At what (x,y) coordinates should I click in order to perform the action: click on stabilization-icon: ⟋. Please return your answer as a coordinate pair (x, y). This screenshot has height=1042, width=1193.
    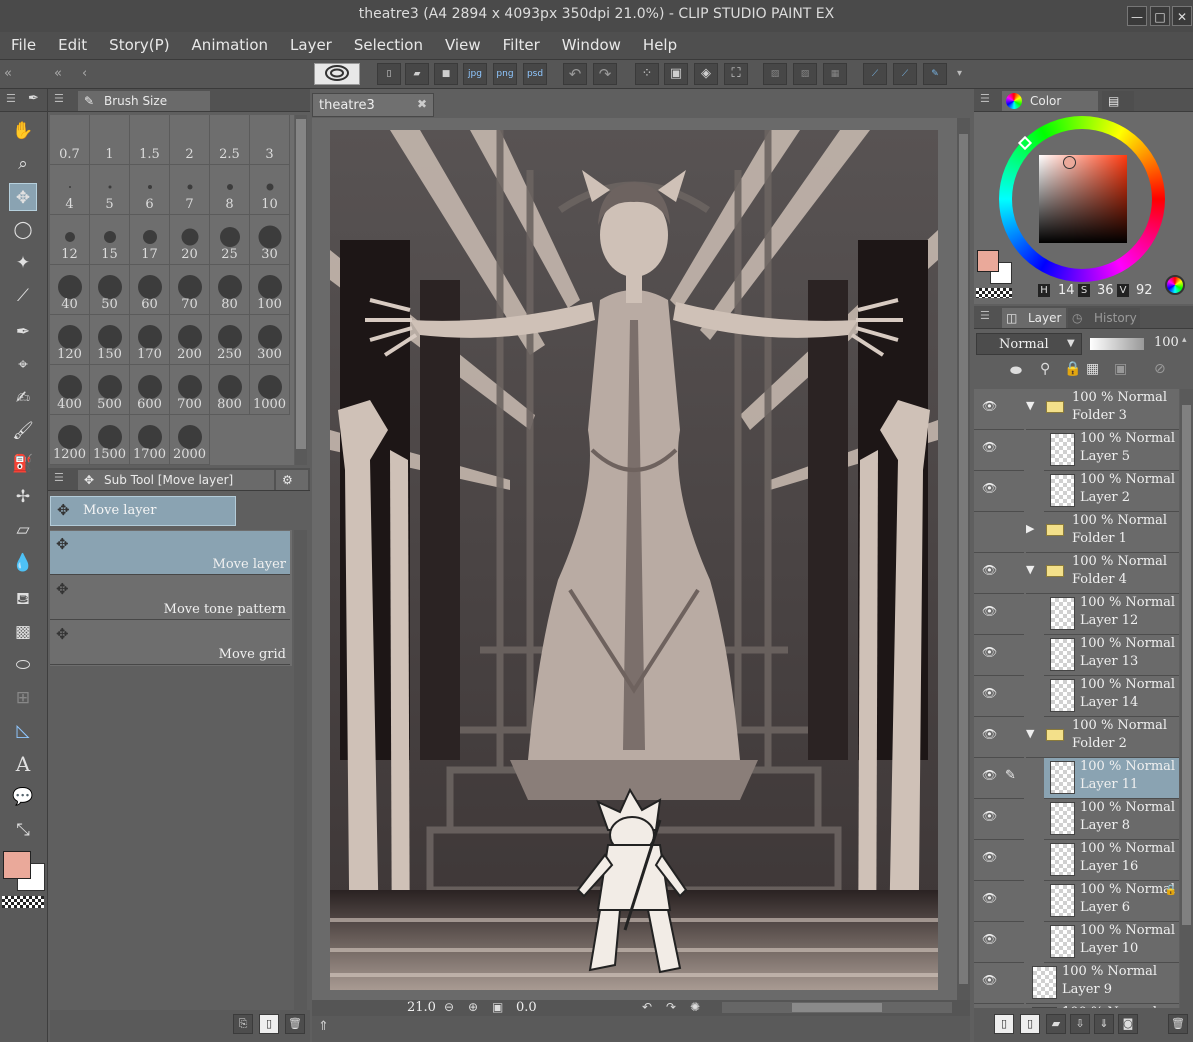
    Looking at the image, I should click on (875, 74).